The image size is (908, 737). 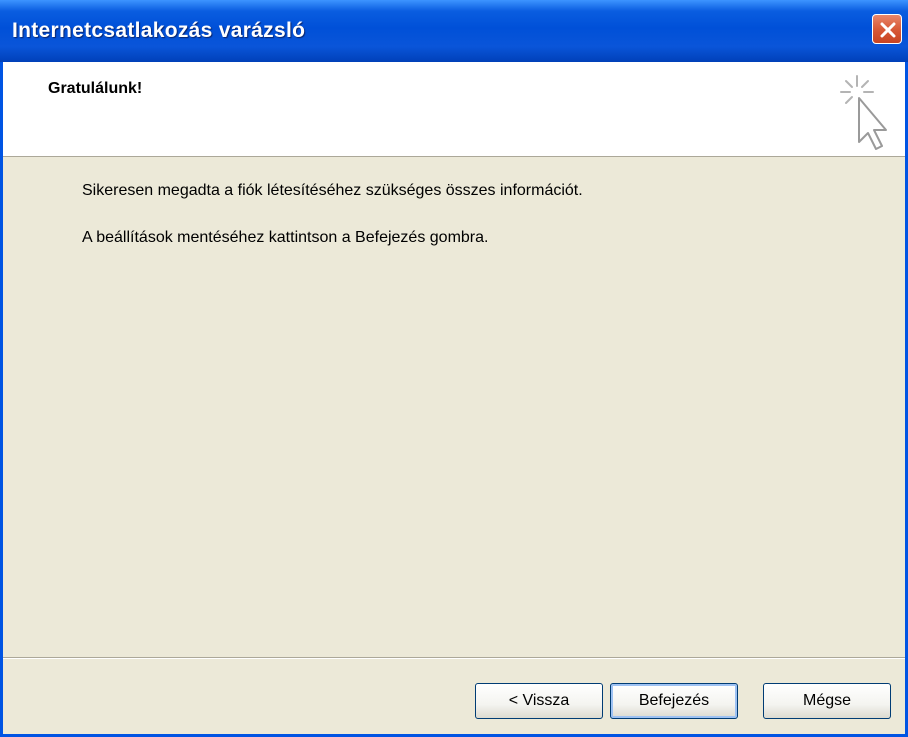 What do you see at coordinates (887, 29) in the screenshot?
I see `close-button` at bounding box center [887, 29].